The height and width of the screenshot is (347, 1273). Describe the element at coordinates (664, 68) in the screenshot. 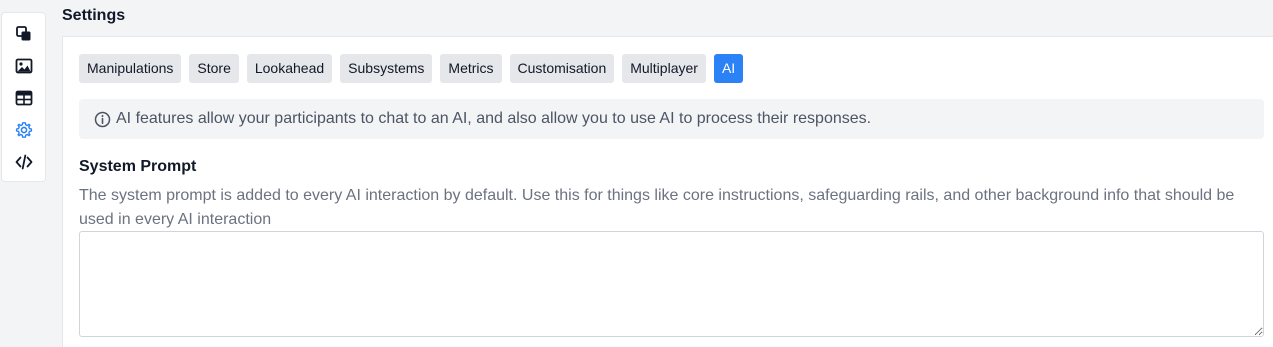

I see `tab-multiplayer: Multiplayer` at that location.